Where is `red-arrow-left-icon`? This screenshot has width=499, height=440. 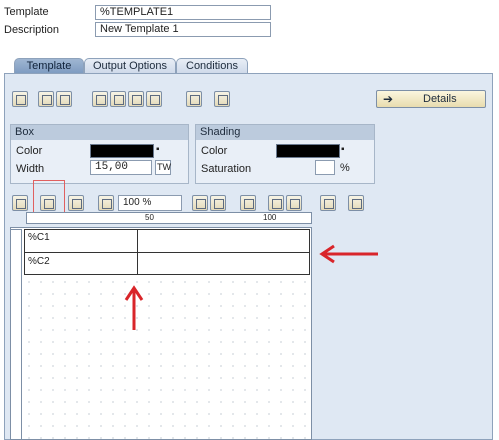
red-arrow-left-icon is located at coordinates (348, 254).